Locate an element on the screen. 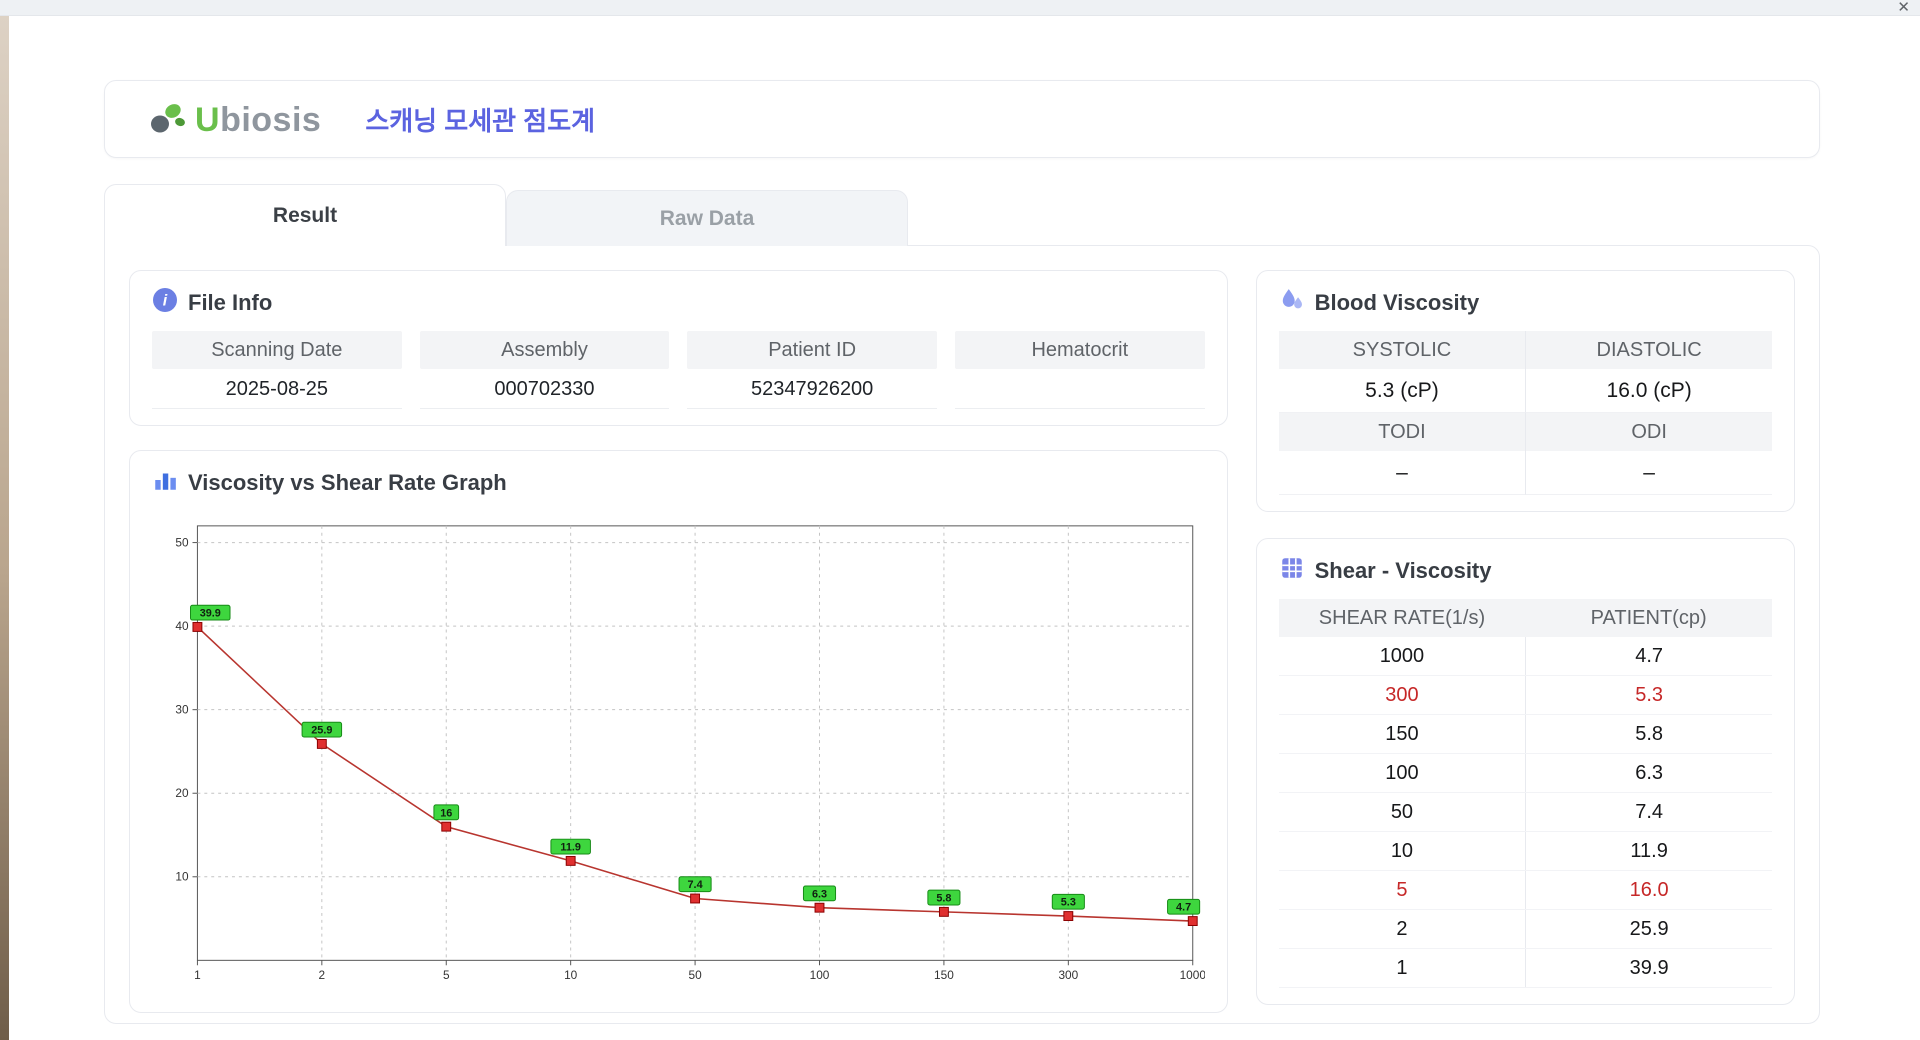 This screenshot has width=1920, height=1040. table-row: 300 5.3 is located at coordinates (1525, 695).